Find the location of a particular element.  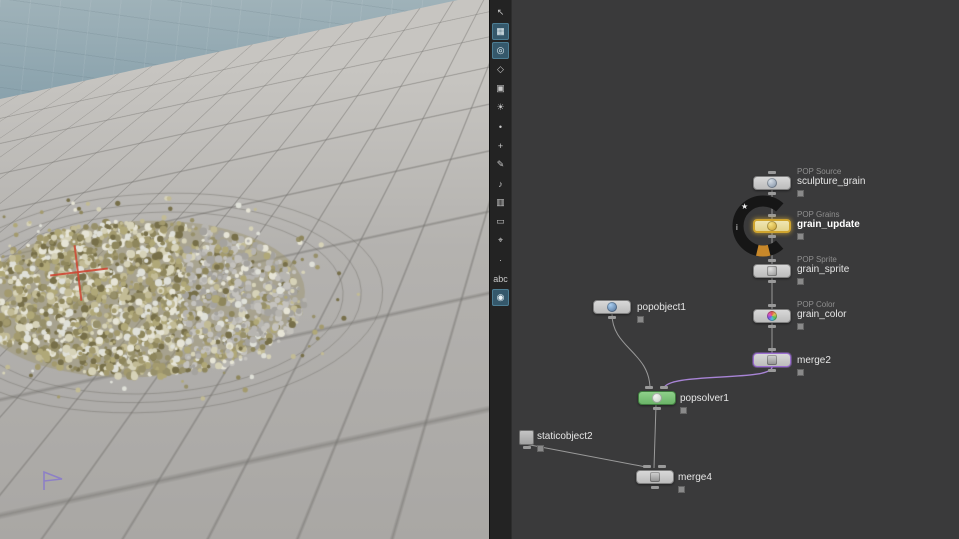

wire-merge2-to-popsolver1 is located at coordinates (718, 378).